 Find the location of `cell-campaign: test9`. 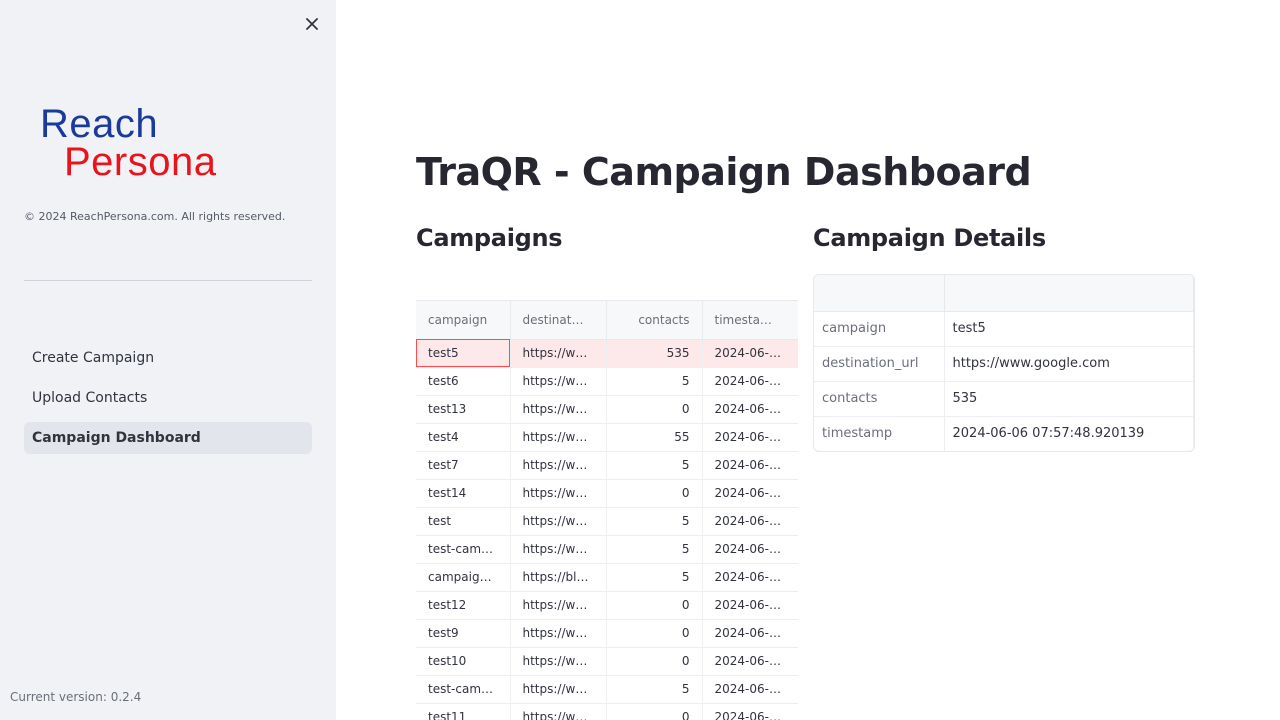

cell-campaign: test9 is located at coordinates (463, 633).